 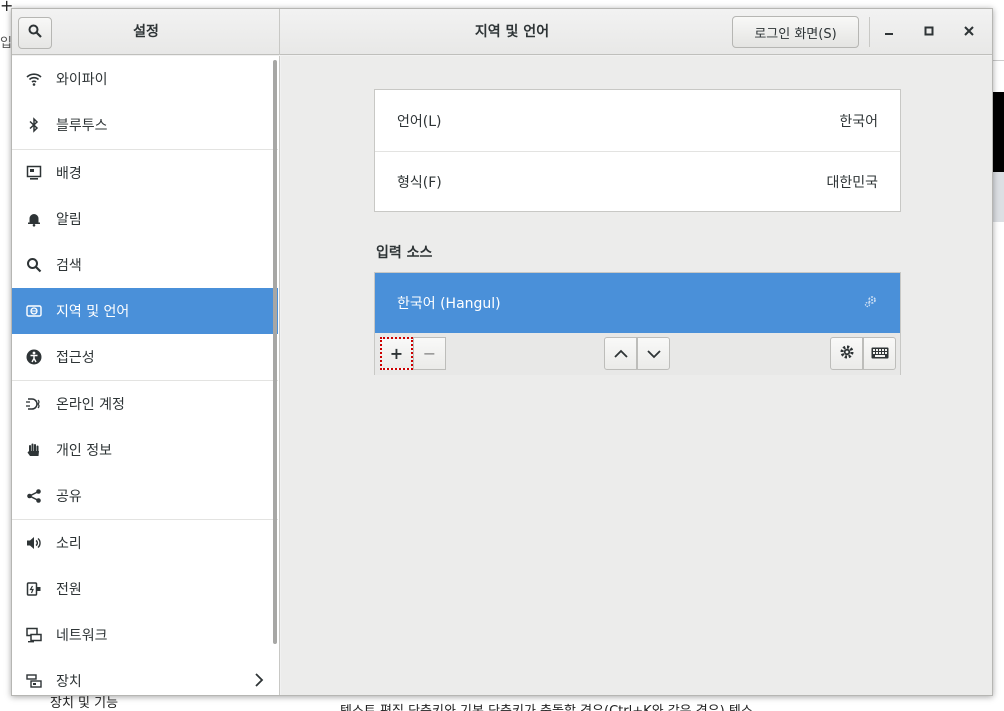 I want to click on bluetooth-icon, so click(x=34, y=125).